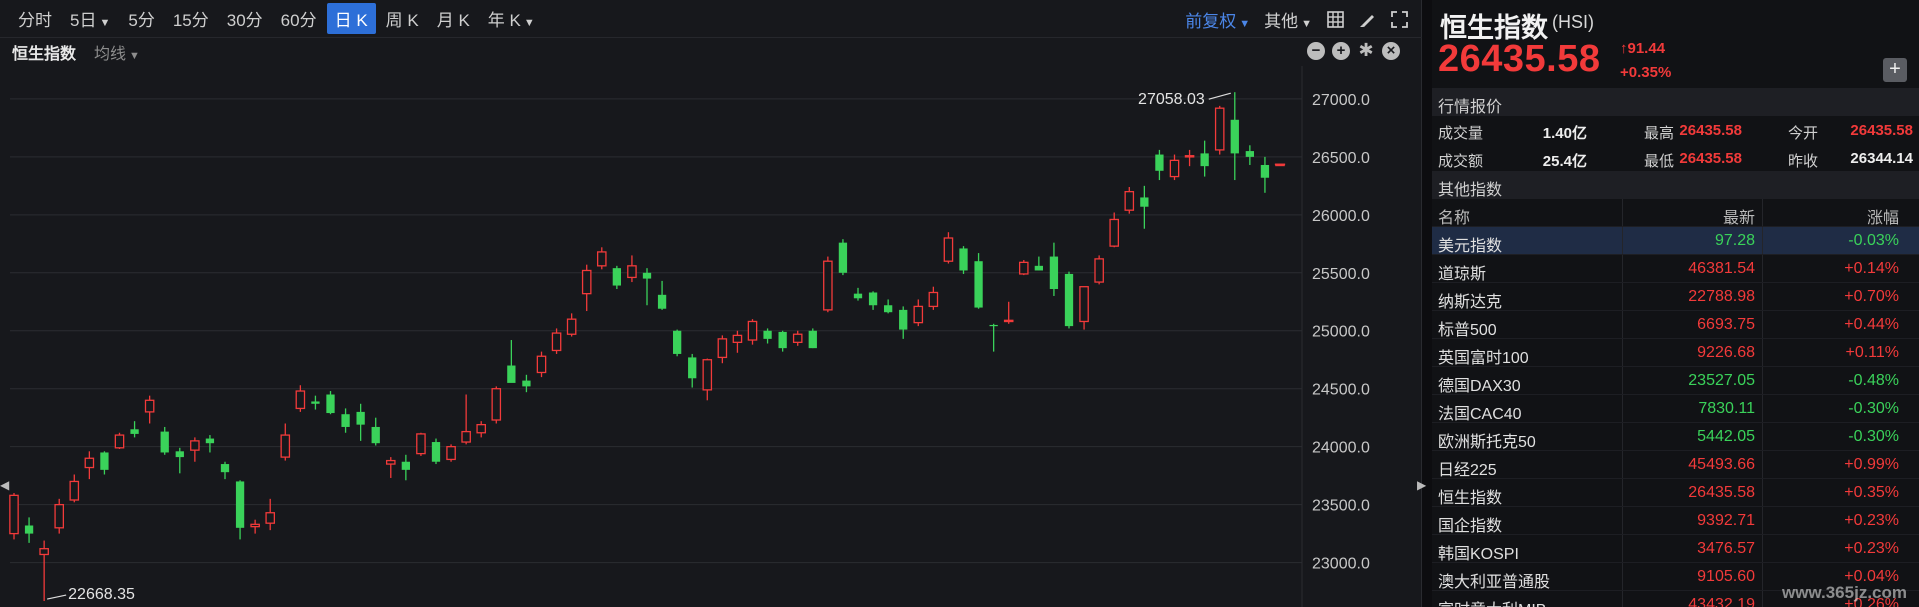 The image size is (1919, 607). I want to click on index-row: 标普500 6693.75 +0.44%, so click(1675, 325).